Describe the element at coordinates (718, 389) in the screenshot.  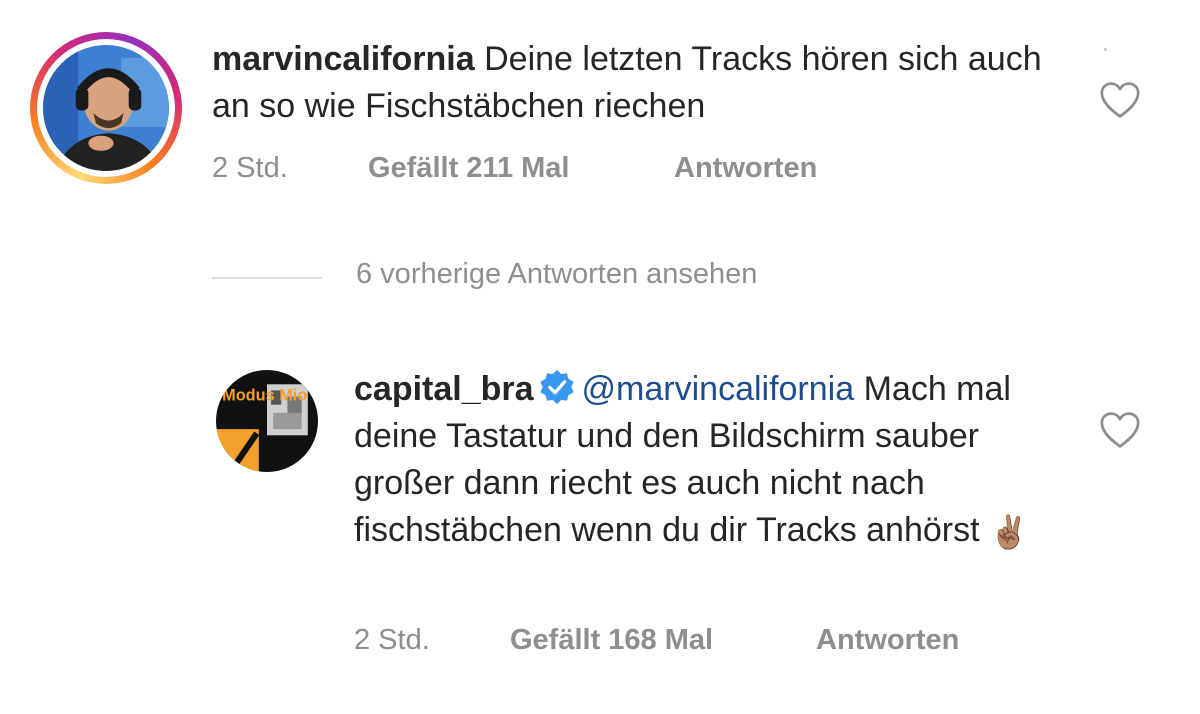
I see `mention-link: @marvincalifornia` at that location.